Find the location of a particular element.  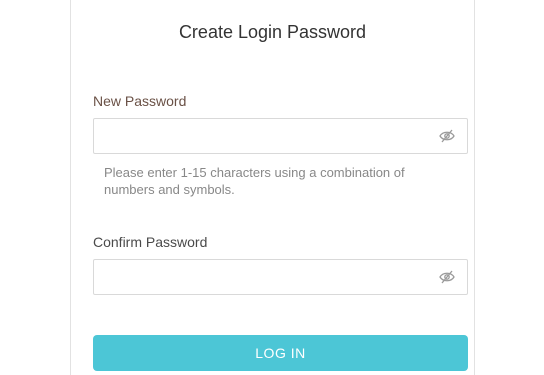

new-password-input is located at coordinates (269, 135).